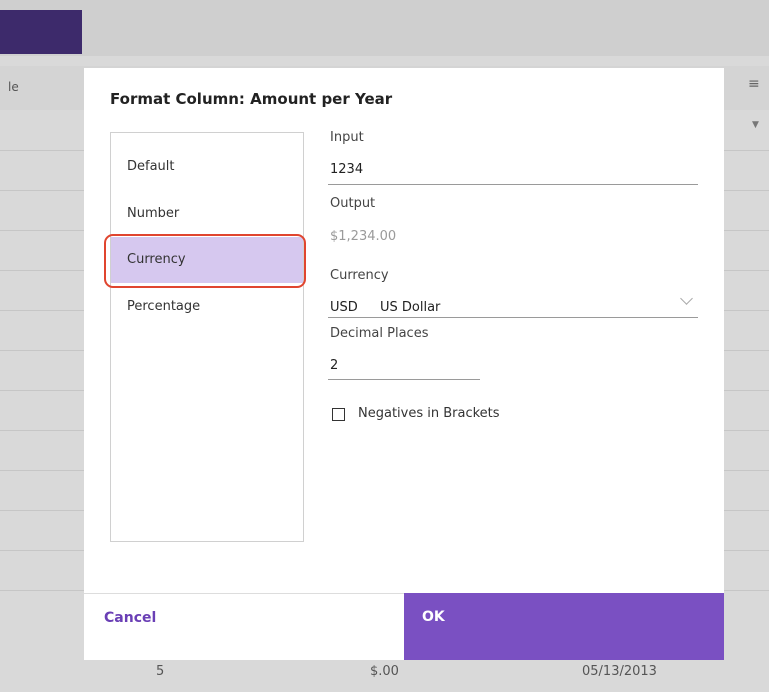 The image size is (769, 692). What do you see at coordinates (334, 365) in the screenshot?
I see `decimal-places-input: 2` at bounding box center [334, 365].